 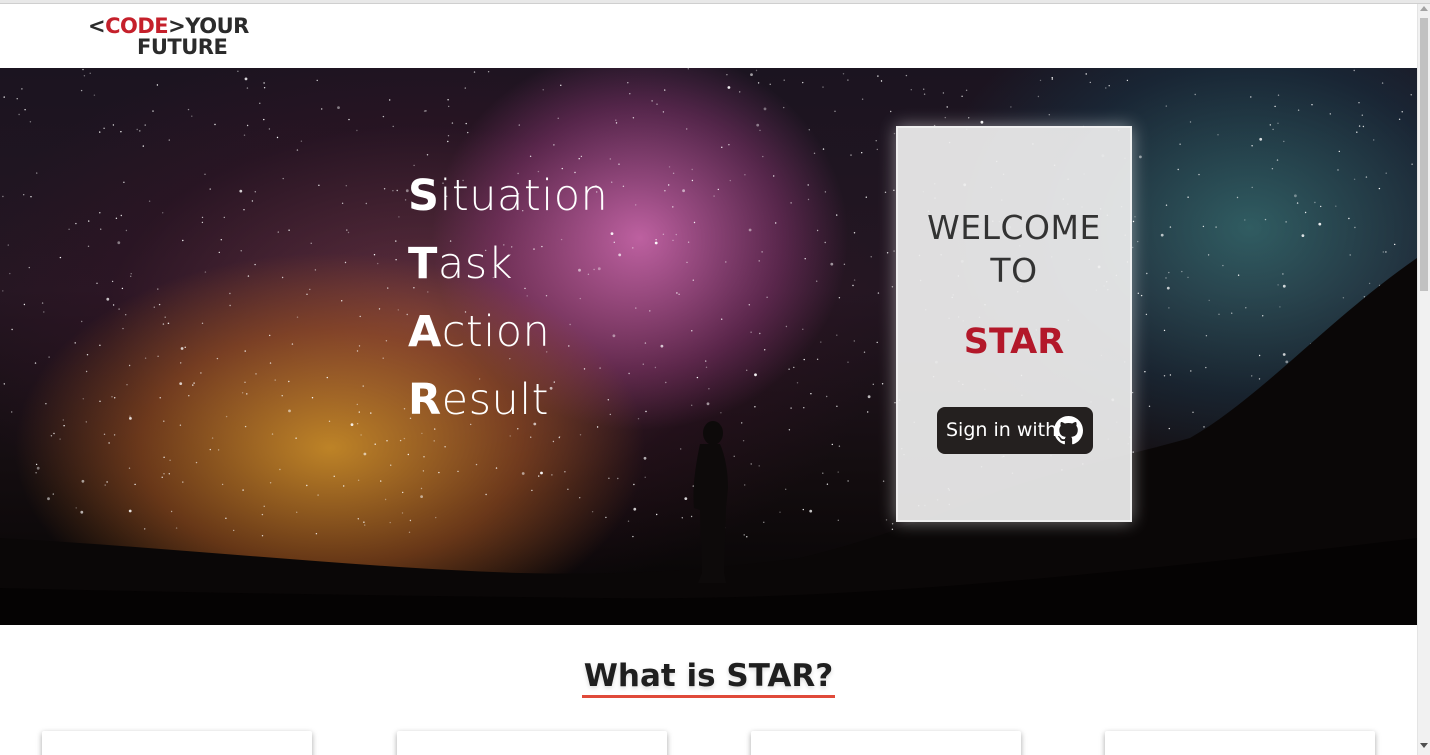 What do you see at coordinates (1068, 430) in the screenshot?
I see `github-icon` at bounding box center [1068, 430].